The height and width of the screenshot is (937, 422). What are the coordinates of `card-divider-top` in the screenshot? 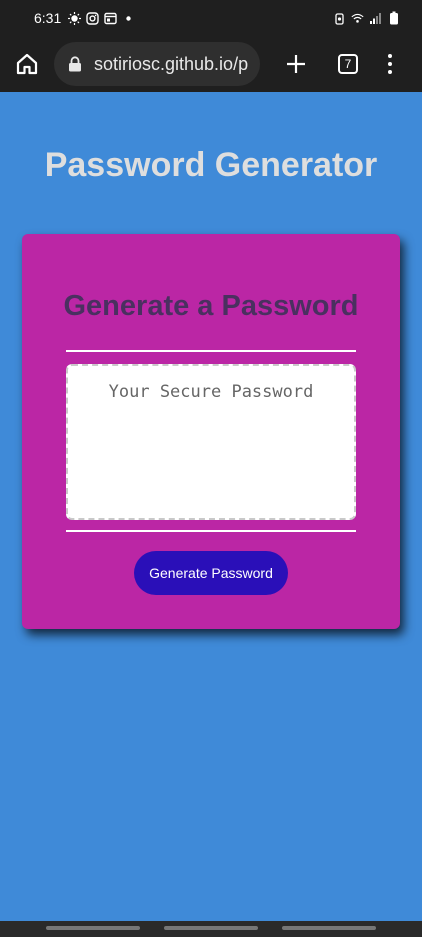 It's located at (211, 351).